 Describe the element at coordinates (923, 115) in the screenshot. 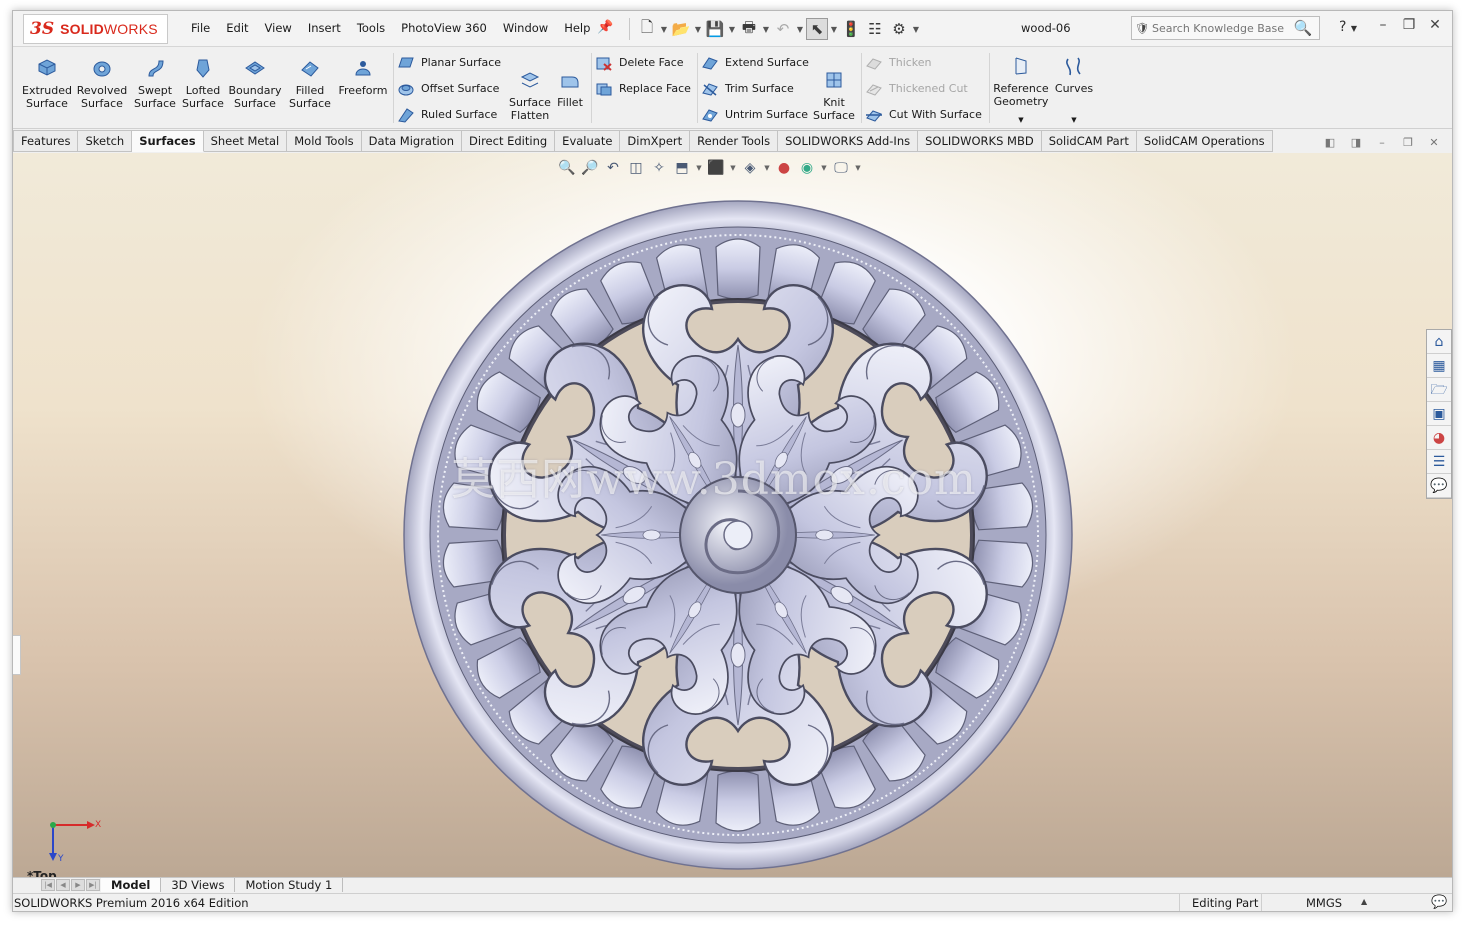

I see `cut-with-surface-button: Cut With Surface` at that location.